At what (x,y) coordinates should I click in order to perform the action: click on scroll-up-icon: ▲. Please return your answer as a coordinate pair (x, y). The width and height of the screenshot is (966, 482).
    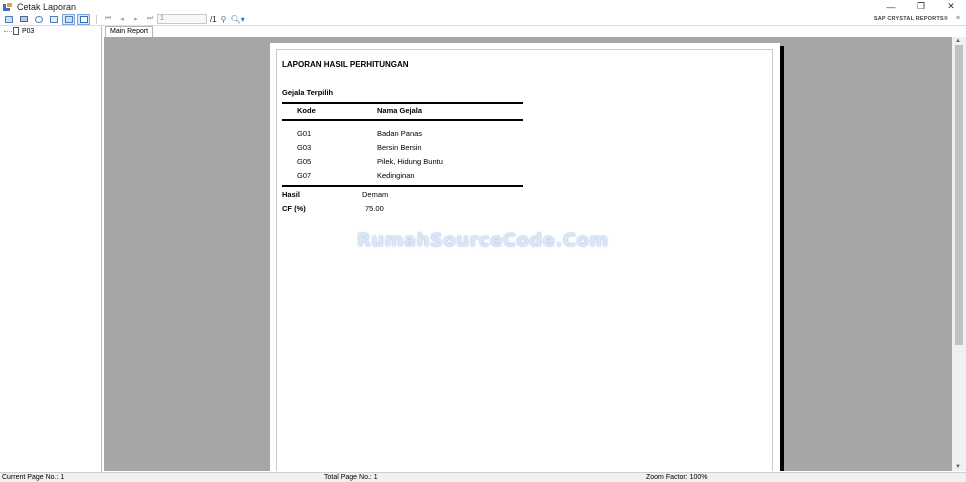
    Looking at the image, I should click on (958, 41).